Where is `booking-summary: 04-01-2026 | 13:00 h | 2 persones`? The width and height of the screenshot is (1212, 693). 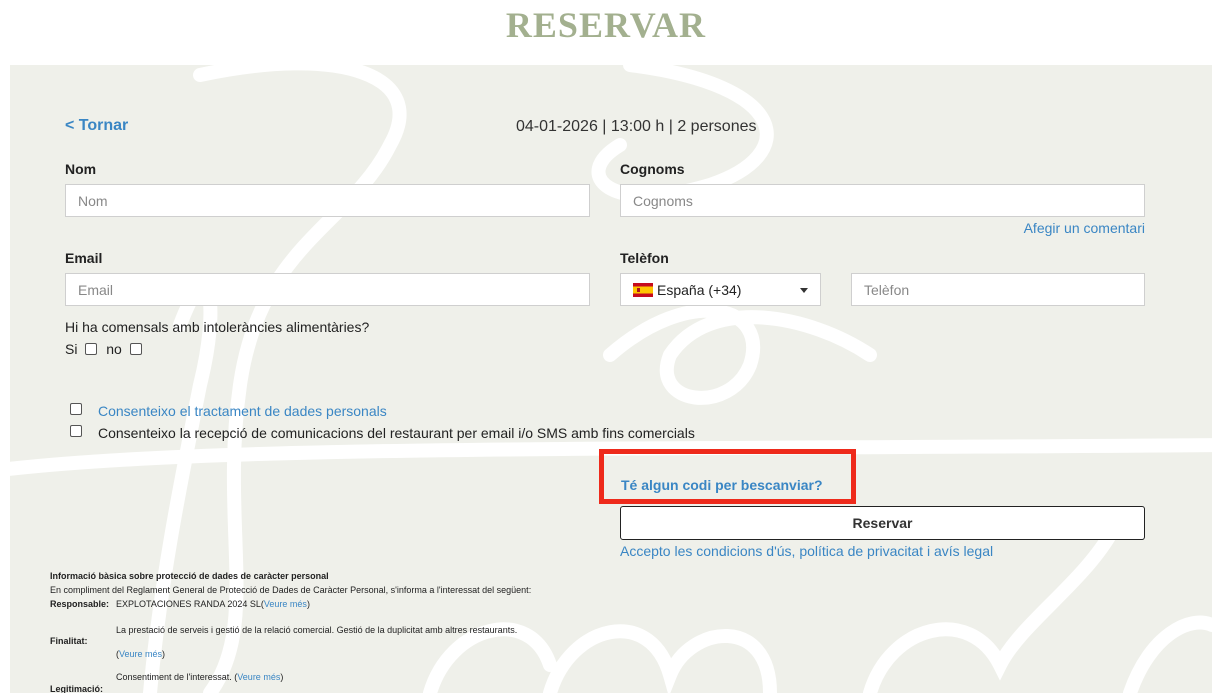
booking-summary: 04-01-2026 | 13:00 h | 2 persones is located at coordinates (636, 126).